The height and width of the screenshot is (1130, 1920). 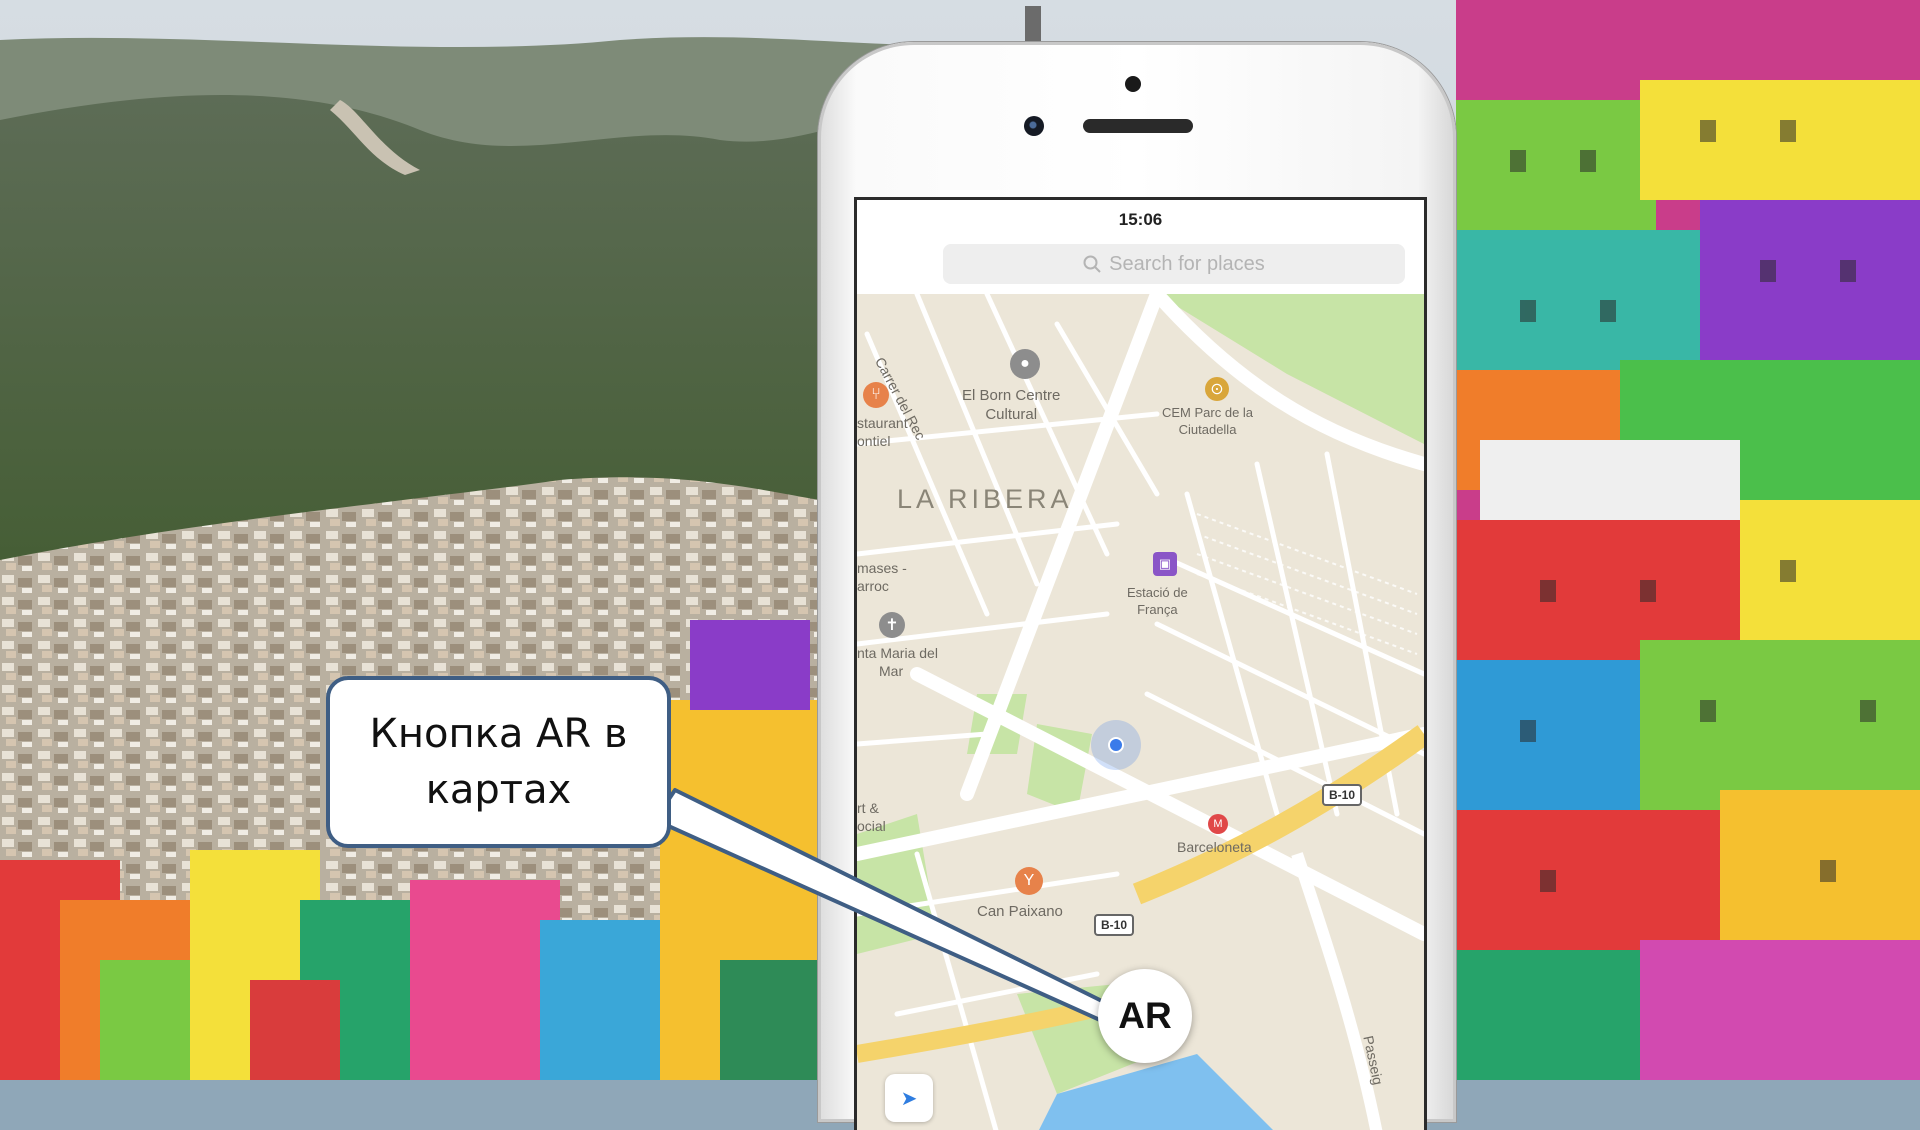 What do you see at coordinates (892, 625) in the screenshot?
I see `church-icon: ✝` at bounding box center [892, 625].